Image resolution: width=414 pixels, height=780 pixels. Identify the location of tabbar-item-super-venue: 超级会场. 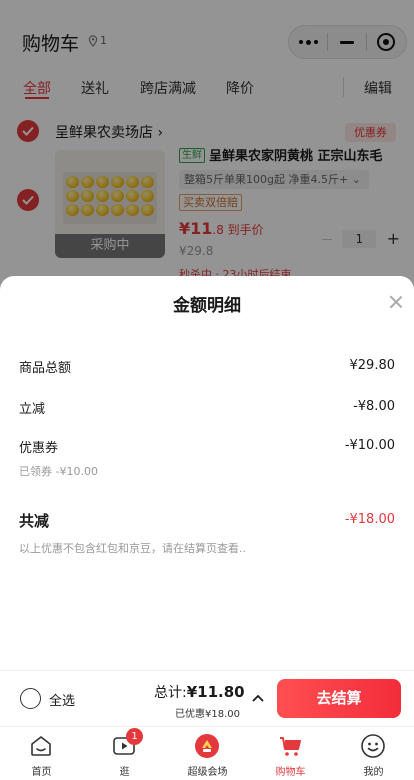
(207, 753).